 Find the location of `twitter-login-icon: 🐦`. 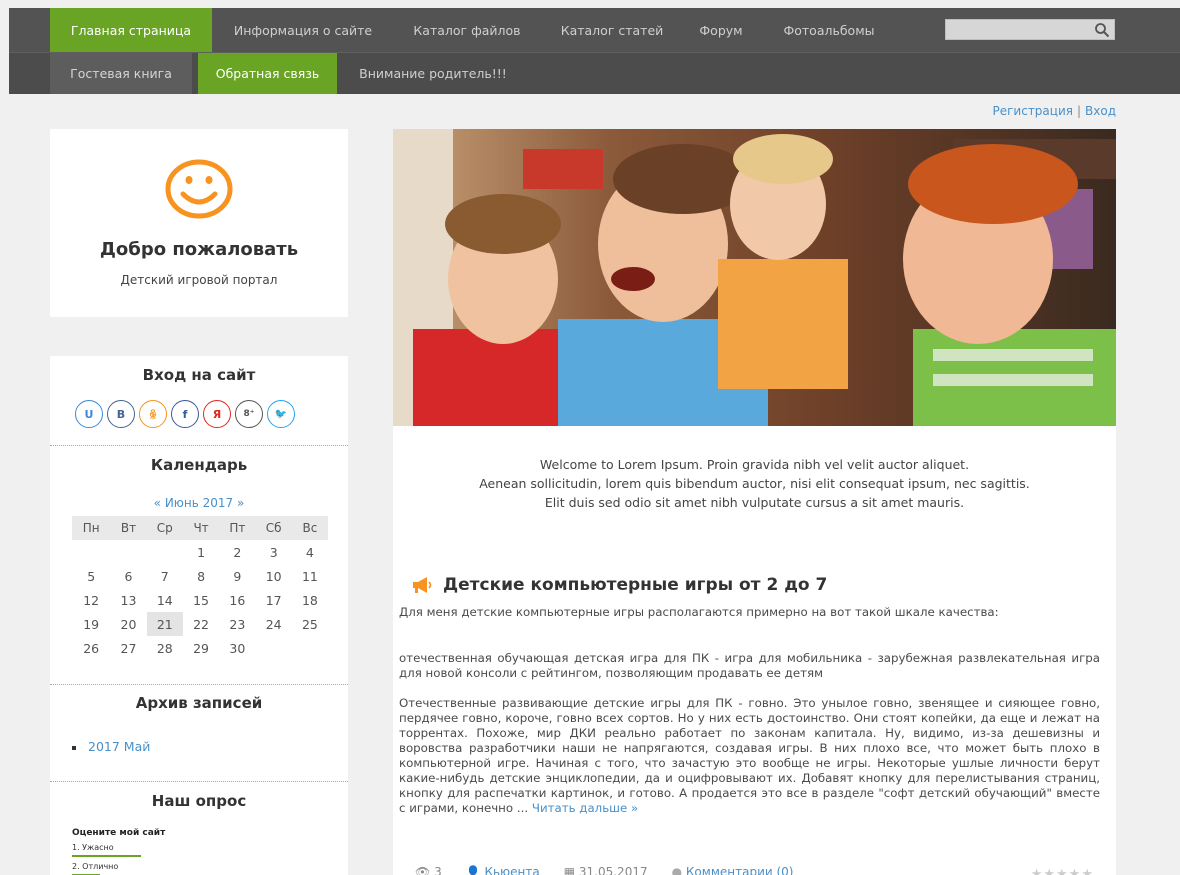

twitter-login-icon: 🐦 is located at coordinates (281, 414).